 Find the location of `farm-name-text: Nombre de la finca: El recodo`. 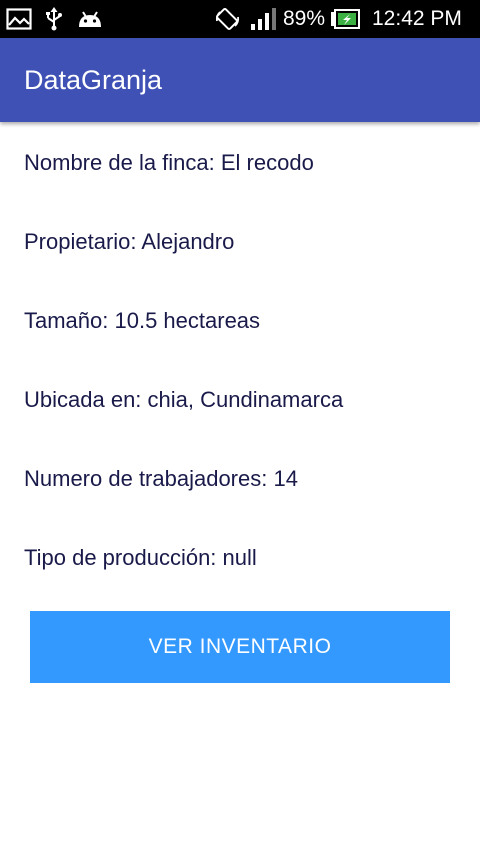

farm-name-text: Nombre de la finca: El recodo is located at coordinates (169, 162).